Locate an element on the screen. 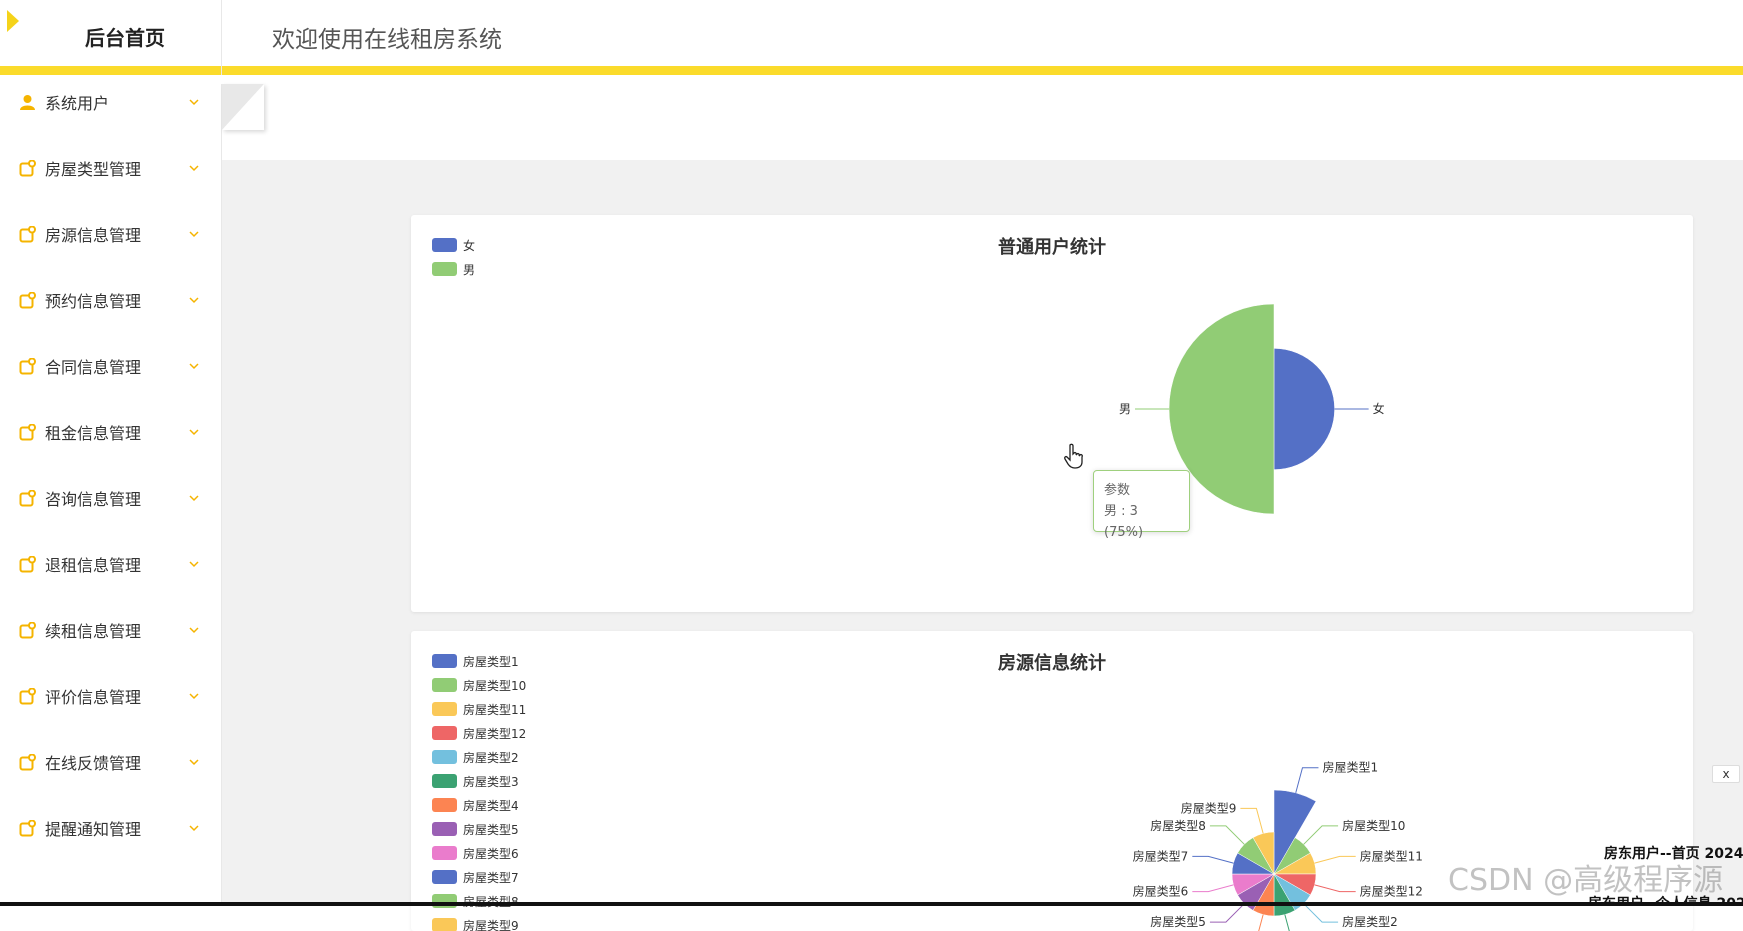  tooltip-value: 男 : 3 (75%) is located at coordinates (1141, 522).